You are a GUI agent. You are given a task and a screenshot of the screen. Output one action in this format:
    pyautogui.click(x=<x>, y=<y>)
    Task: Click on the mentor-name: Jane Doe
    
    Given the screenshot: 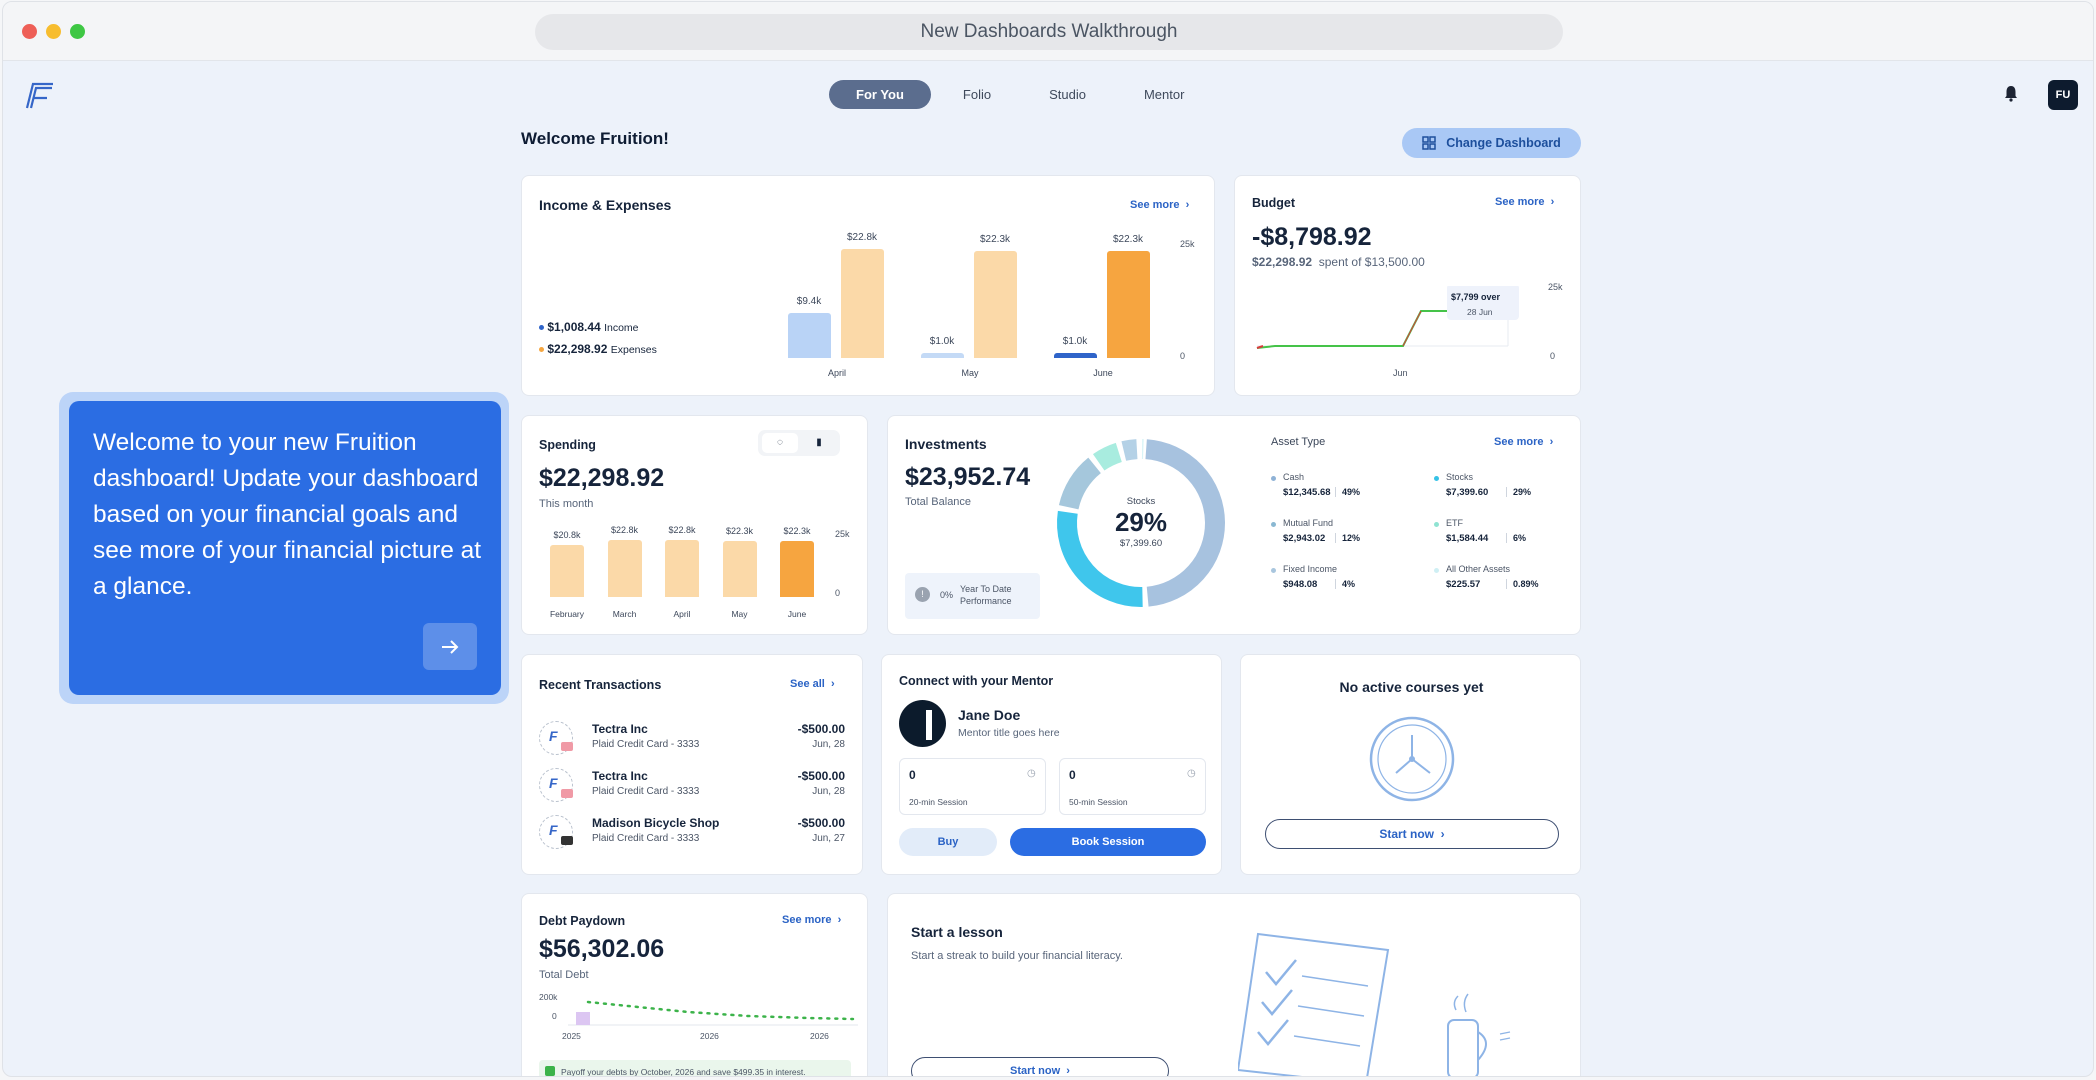 What is the action you would take?
    pyautogui.click(x=989, y=715)
    